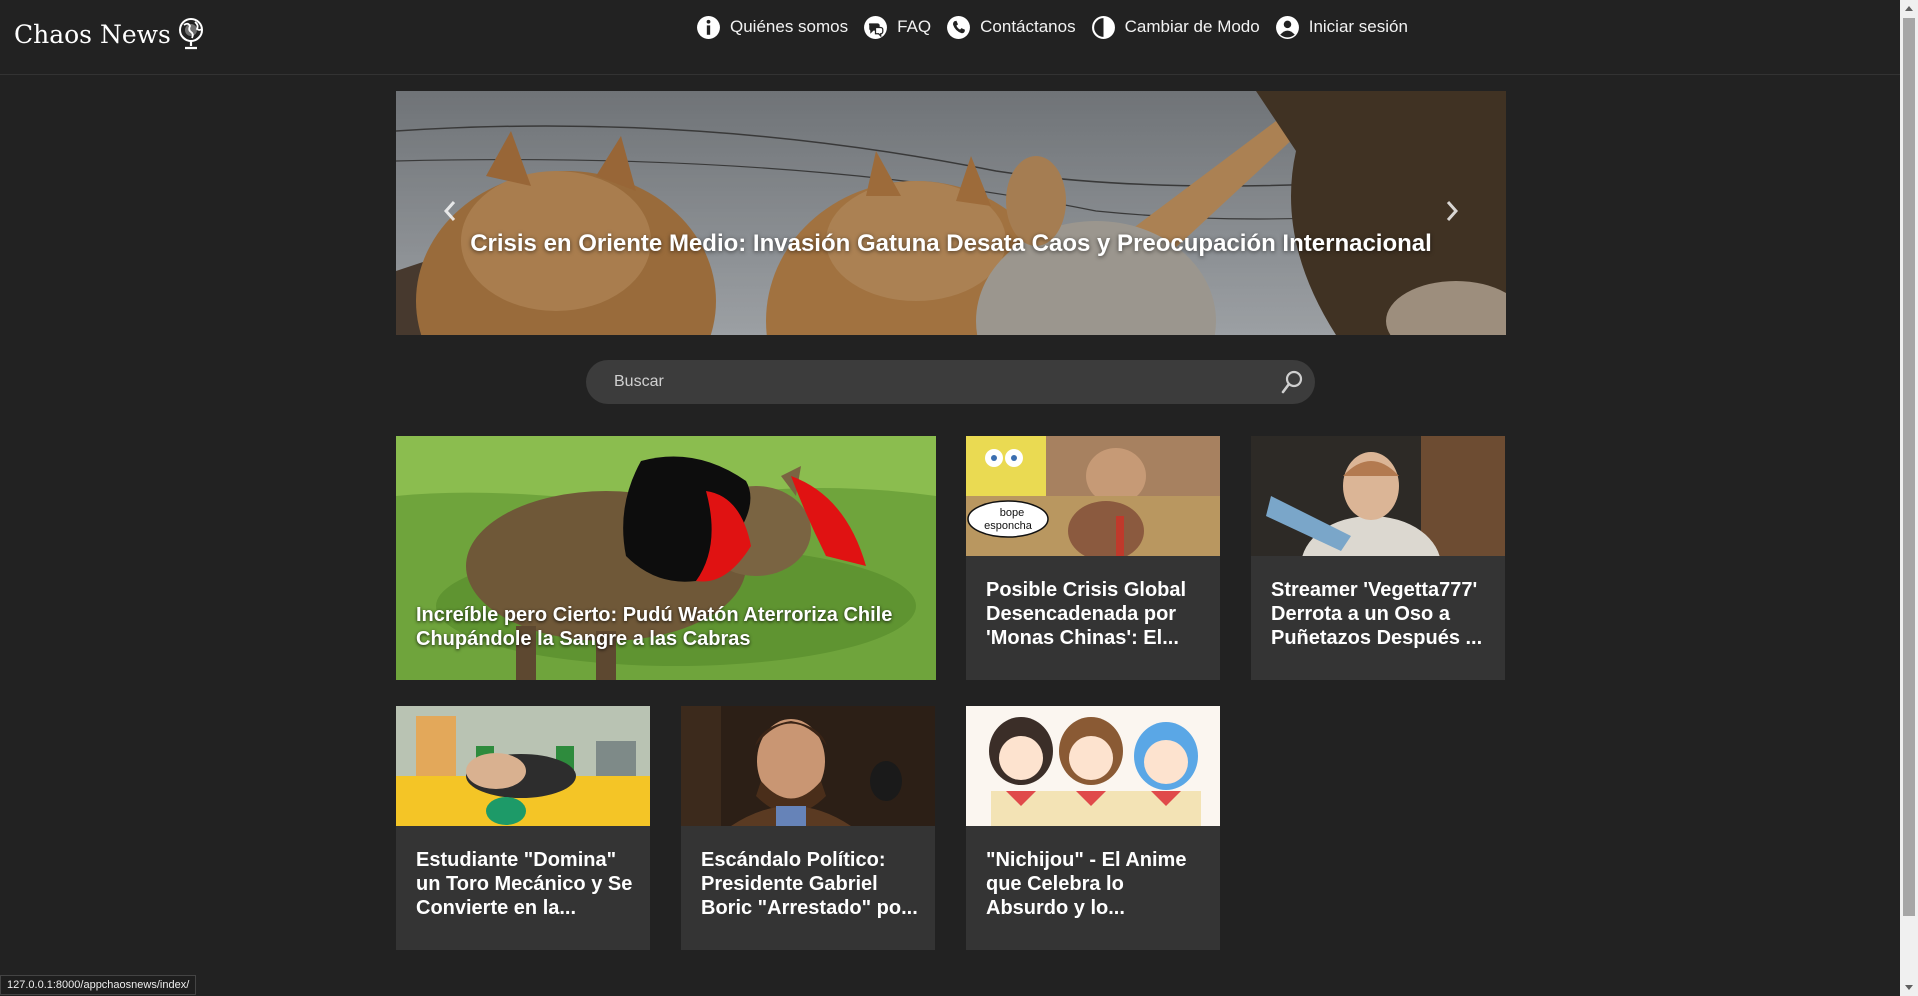 The height and width of the screenshot is (996, 1918). I want to click on carousel-cats-image, so click(951, 213).